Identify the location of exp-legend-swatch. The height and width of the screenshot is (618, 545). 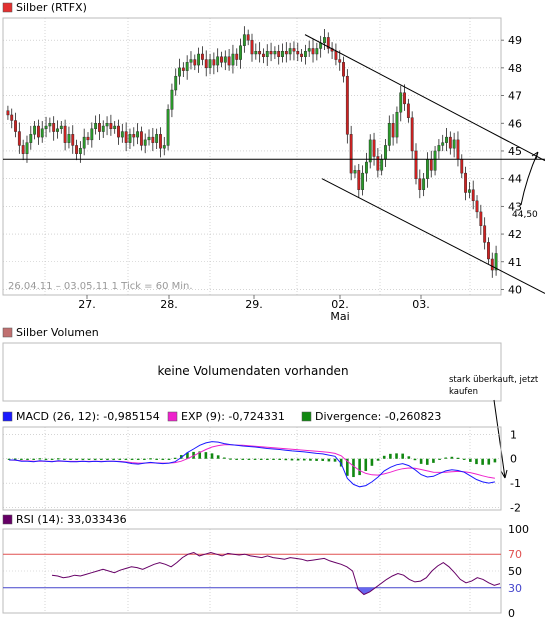
(172, 416).